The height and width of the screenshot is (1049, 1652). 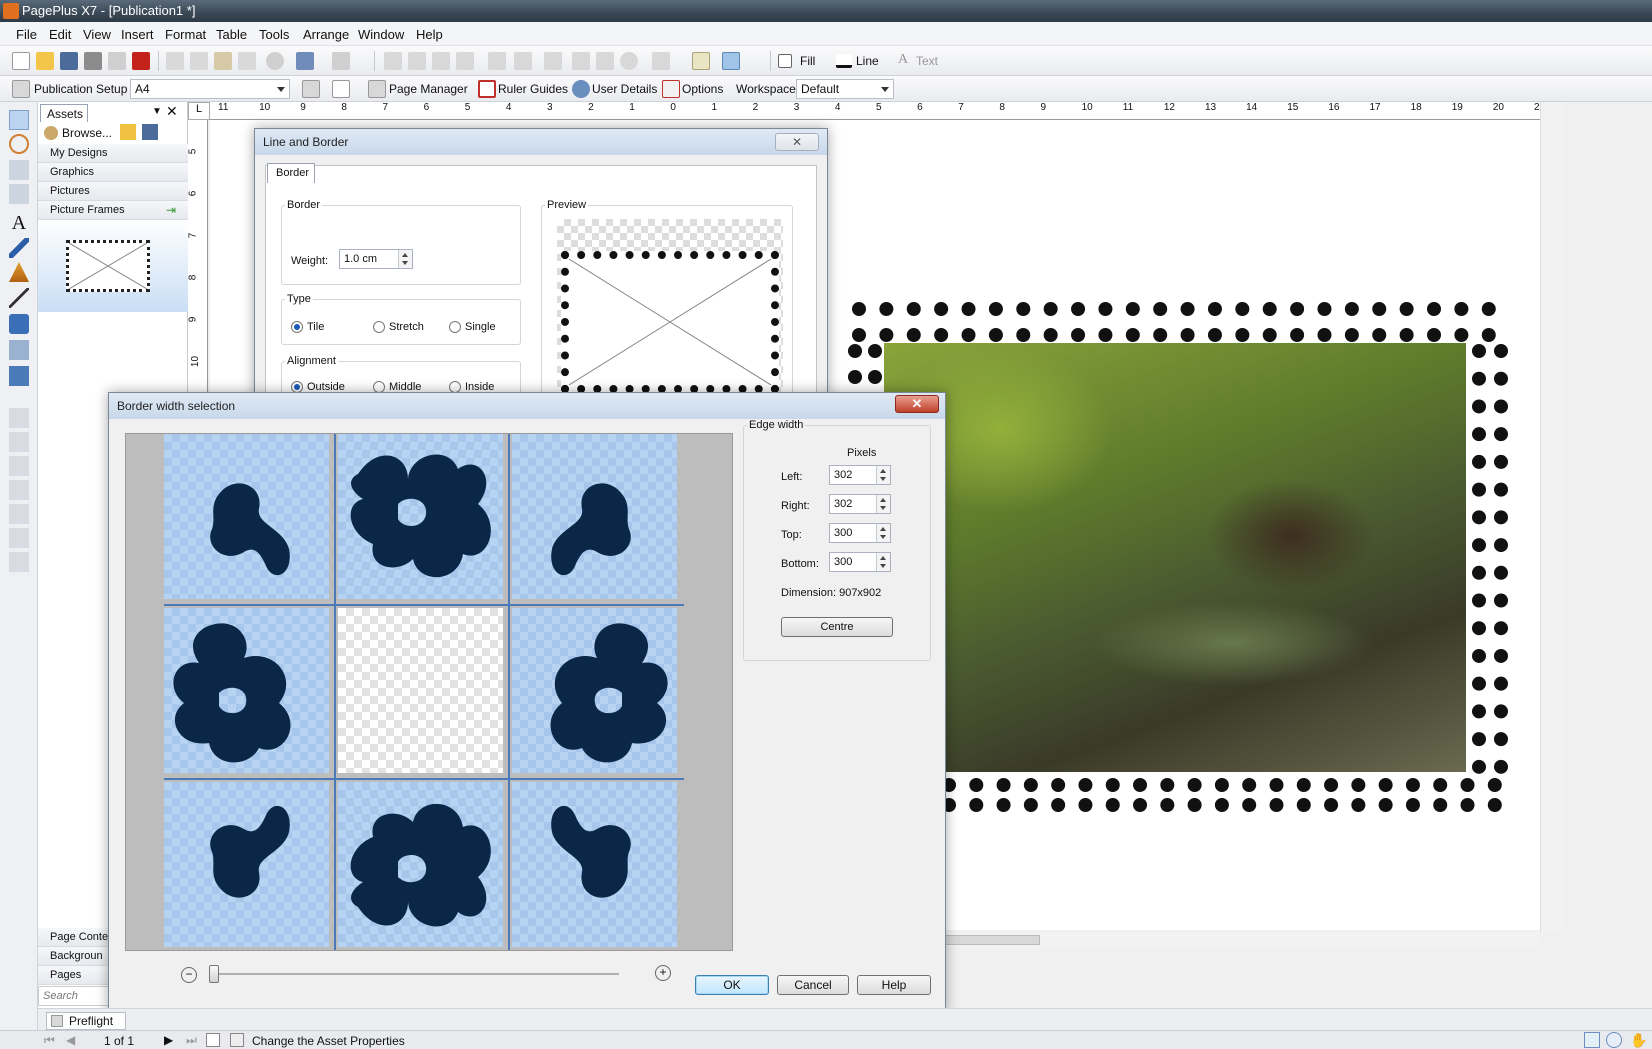 What do you see at coordinates (420, 690) in the screenshot?
I see `tile-center` at bounding box center [420, 690].